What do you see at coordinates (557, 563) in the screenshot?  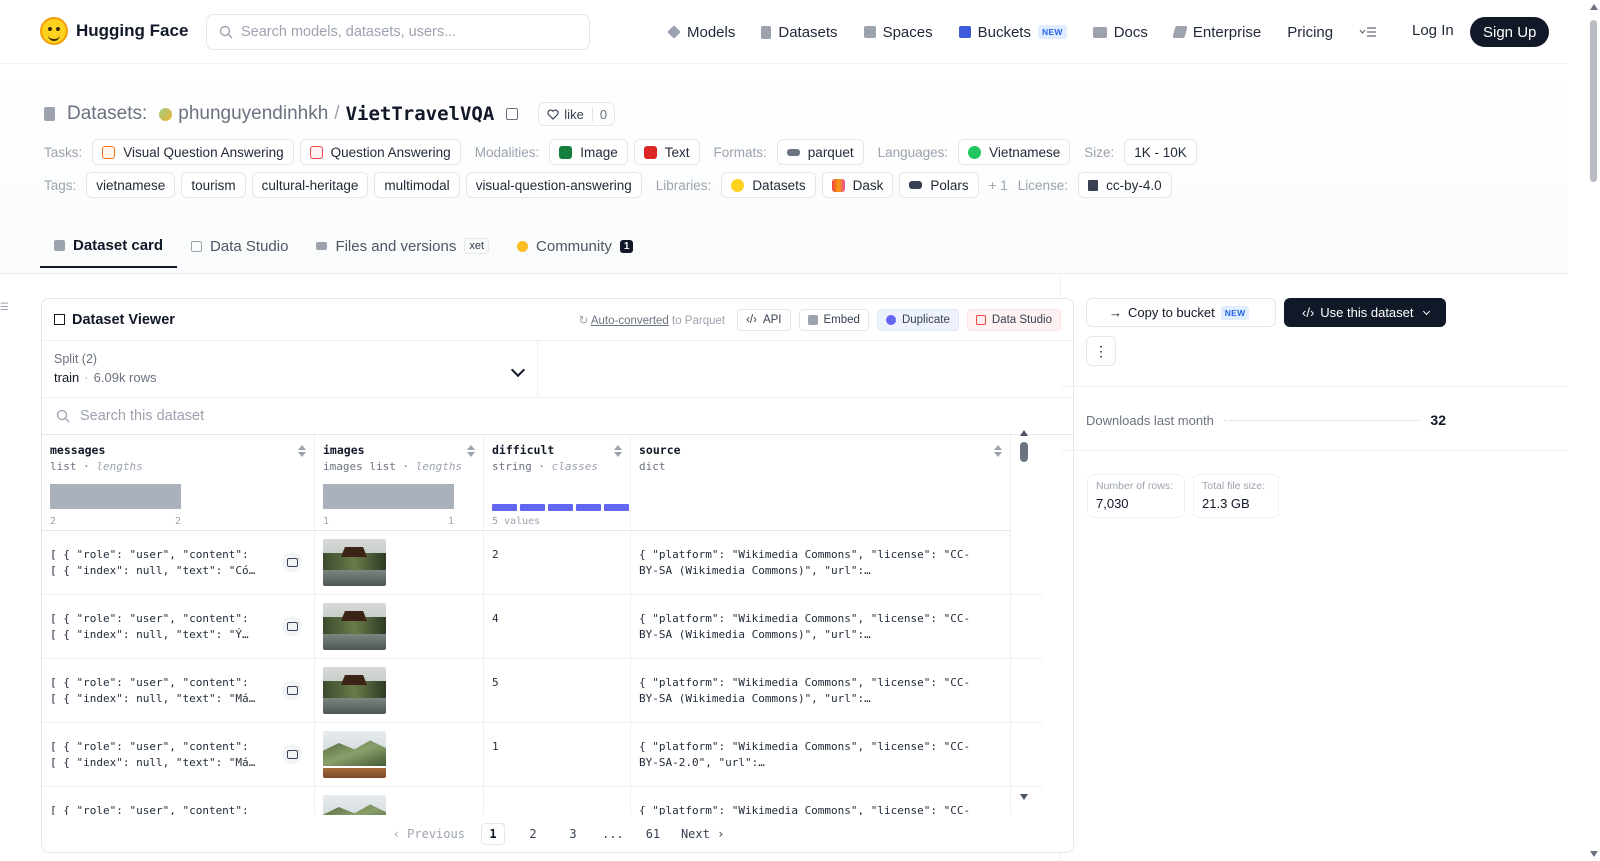 I see `cell-difficult: 2` at bounding box center [557, 563].